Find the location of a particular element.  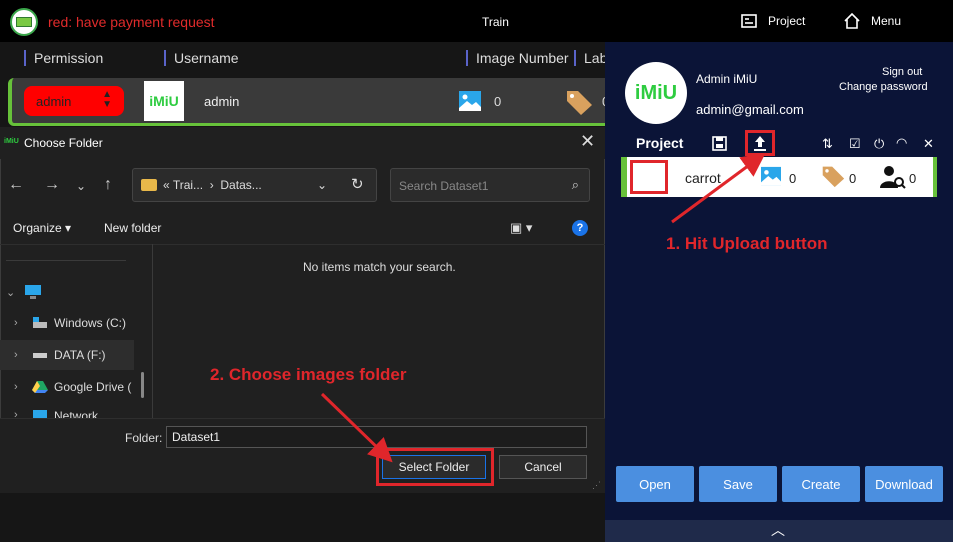

row-username: admin is located at coordinates (222, 101).